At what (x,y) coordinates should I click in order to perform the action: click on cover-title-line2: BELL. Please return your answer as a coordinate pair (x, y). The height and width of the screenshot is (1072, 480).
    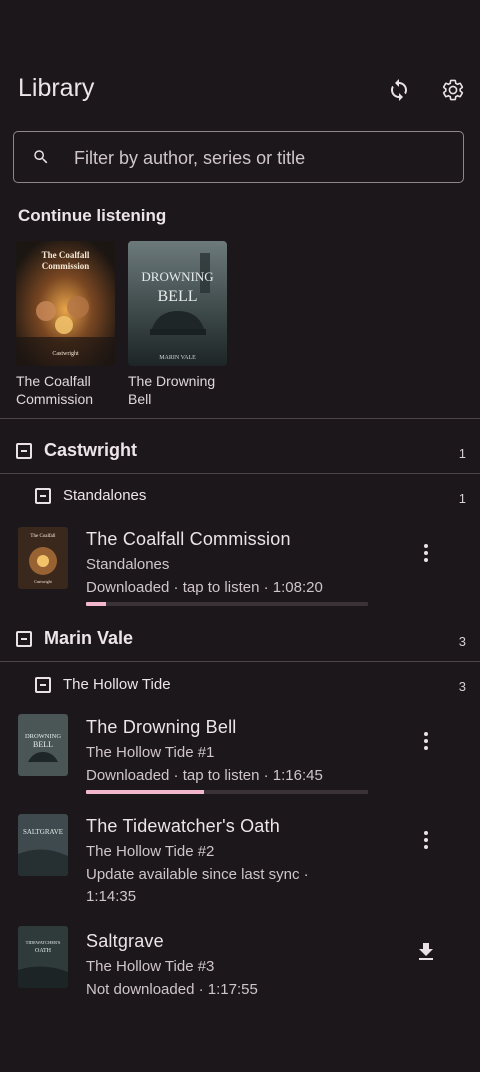
    Looking at the image, I should click on (178, 296).